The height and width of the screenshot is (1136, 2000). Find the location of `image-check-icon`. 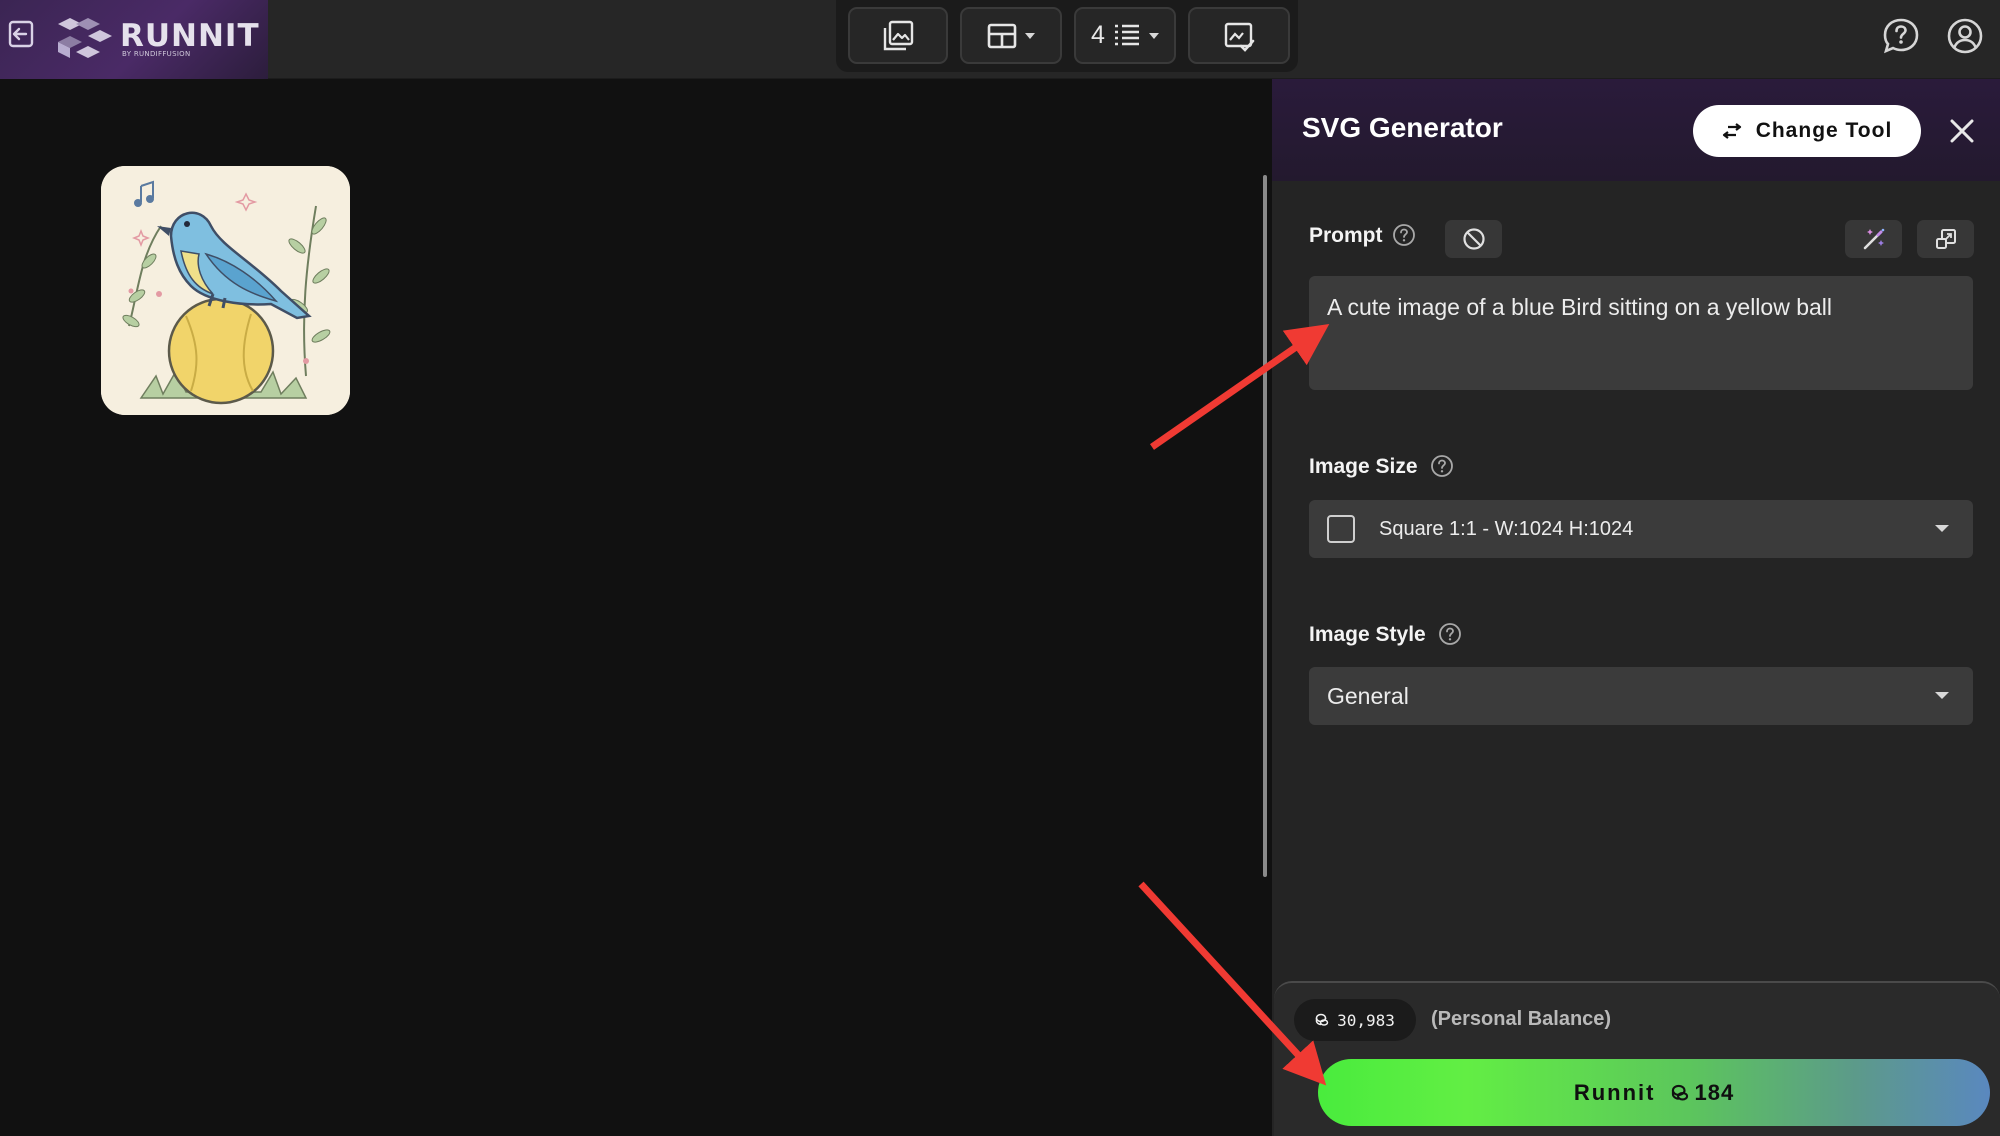

image-check-icon is located at coordinates (1239, 37).